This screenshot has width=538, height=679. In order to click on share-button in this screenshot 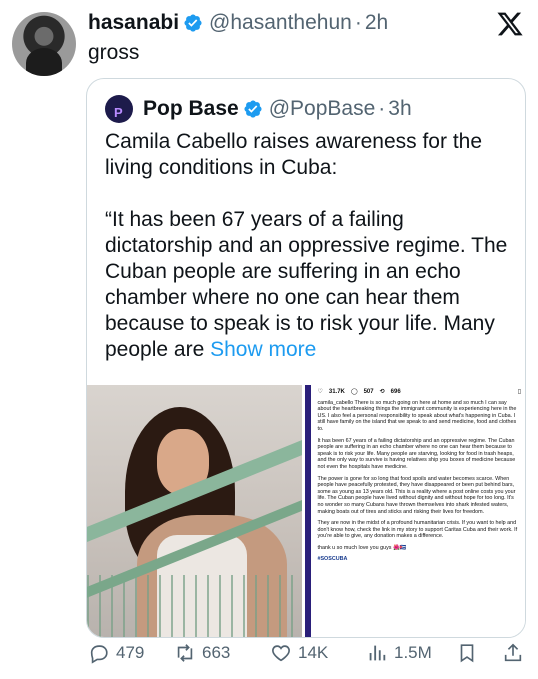, I will do `click(516, 653)`.